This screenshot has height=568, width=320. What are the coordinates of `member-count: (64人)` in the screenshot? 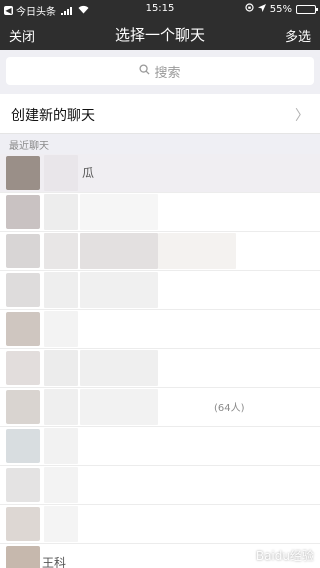 It's located at (229, 408).